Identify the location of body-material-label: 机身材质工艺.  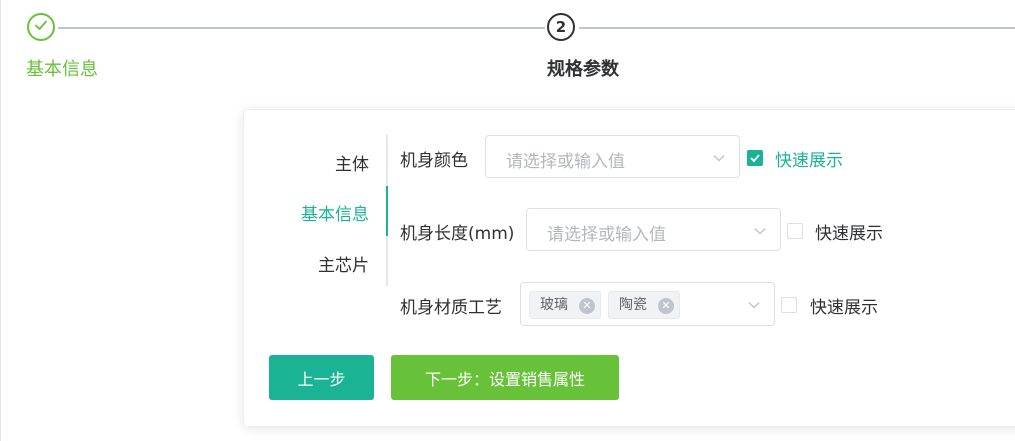
(451, 308).